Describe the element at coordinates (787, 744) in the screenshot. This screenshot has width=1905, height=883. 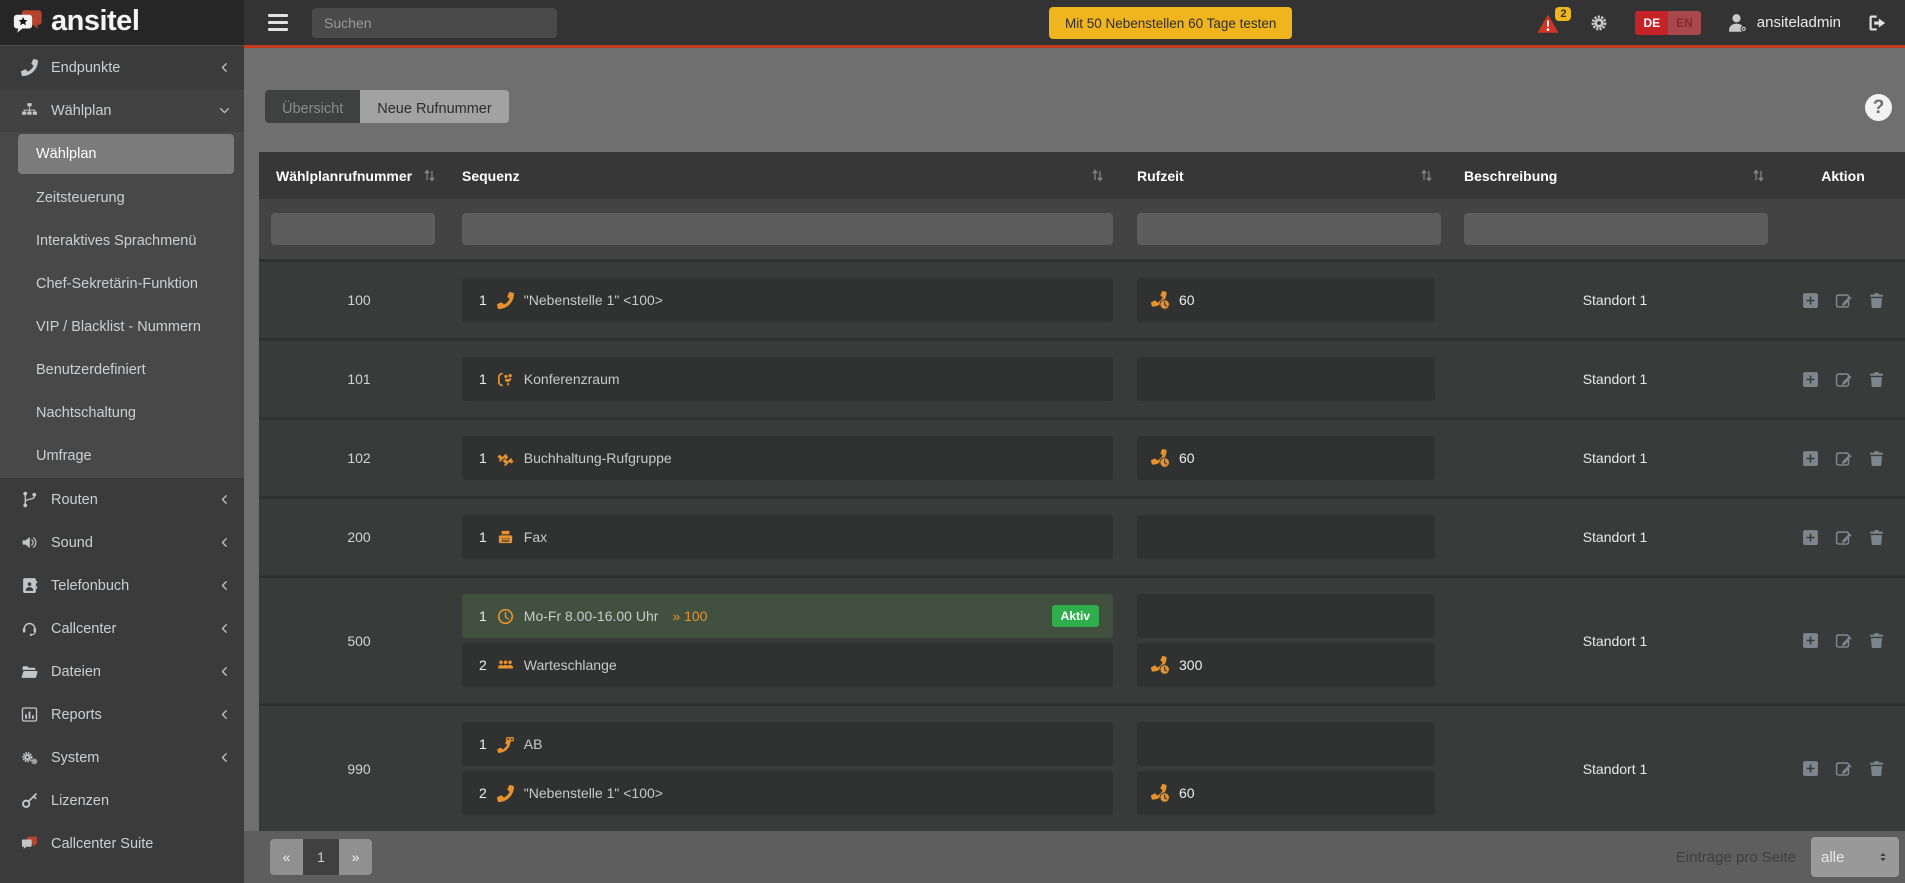
I see `sequence-item: 1 AB` at that location.